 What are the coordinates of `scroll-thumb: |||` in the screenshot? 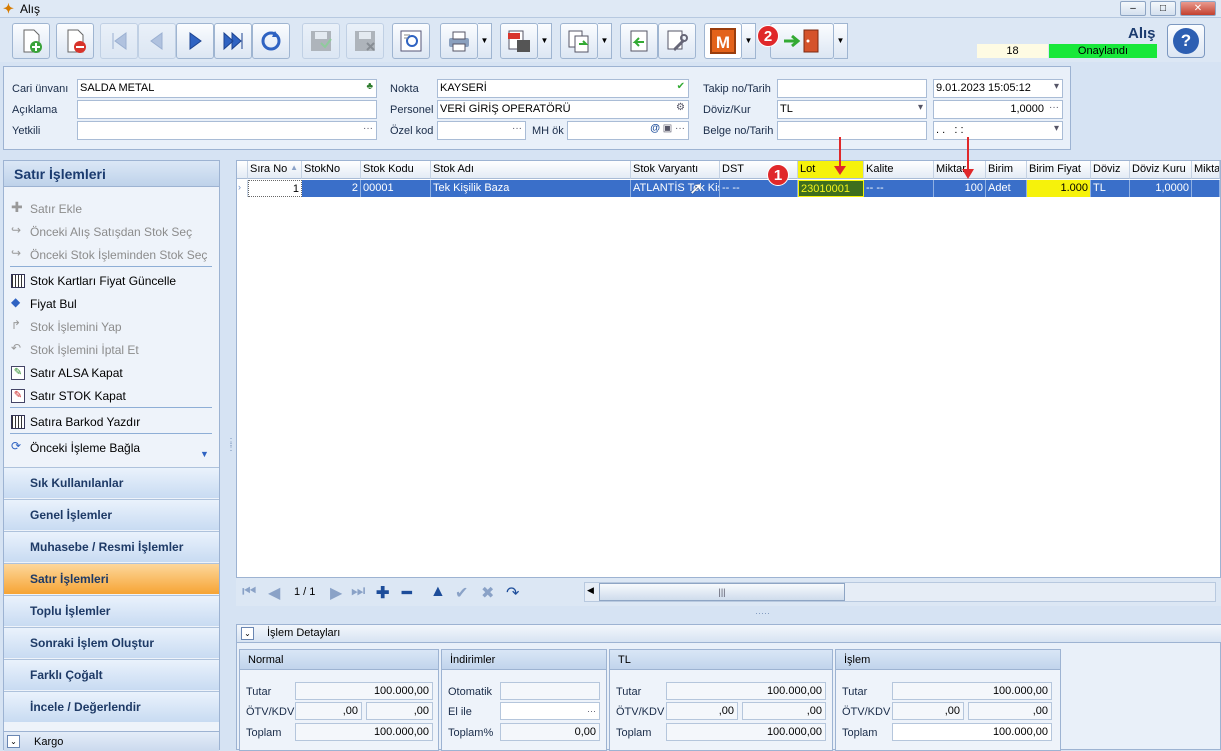 It's located at (722, 592).